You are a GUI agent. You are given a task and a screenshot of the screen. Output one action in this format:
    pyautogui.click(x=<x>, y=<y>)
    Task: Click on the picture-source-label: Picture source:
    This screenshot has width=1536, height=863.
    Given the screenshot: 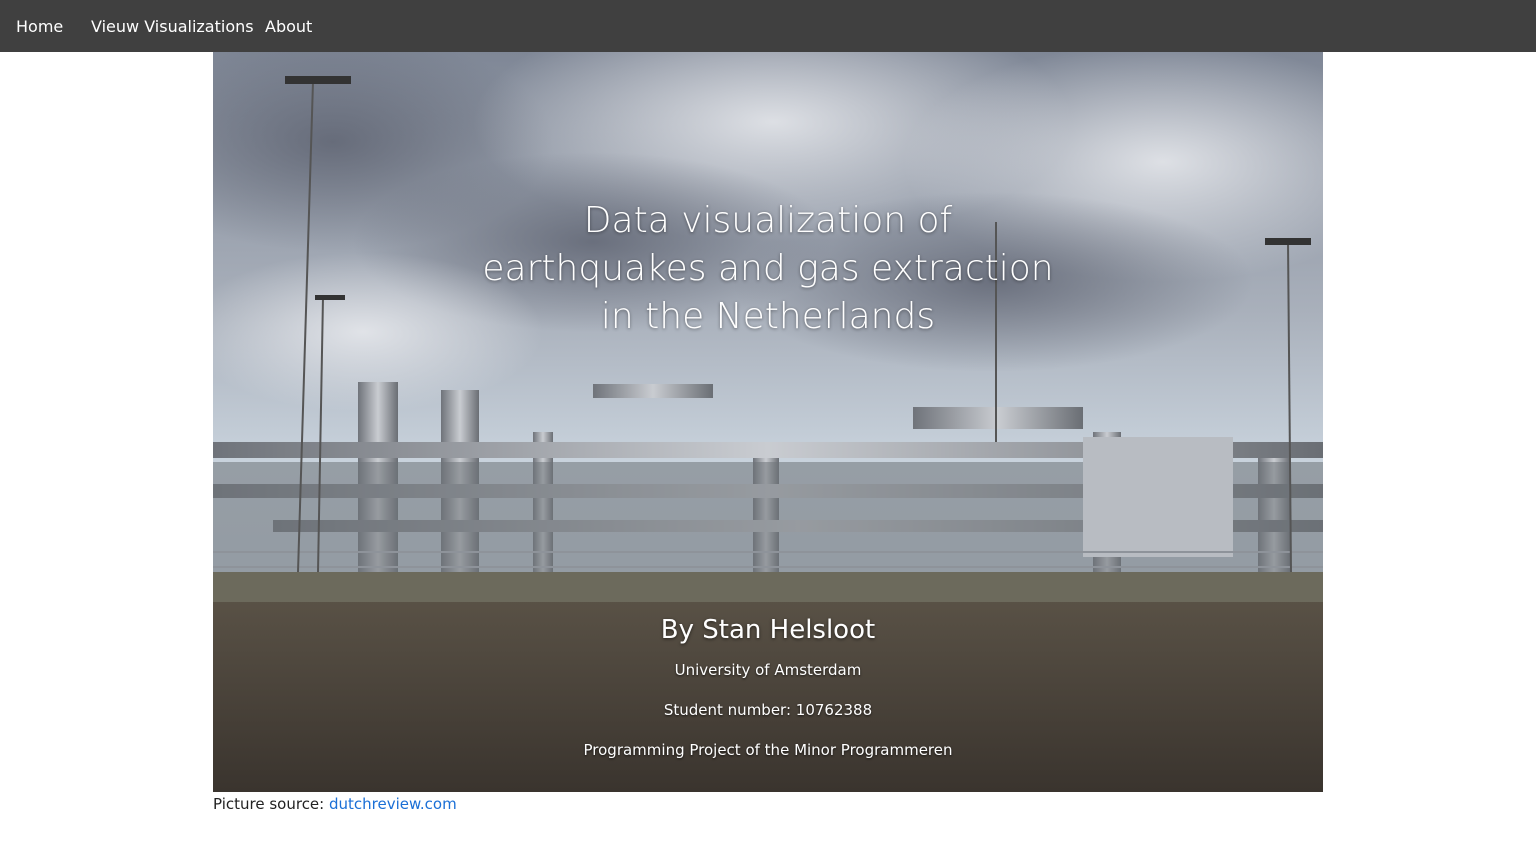 What is the action you would take?
    pyautogui.click(x=269, y=804)
    